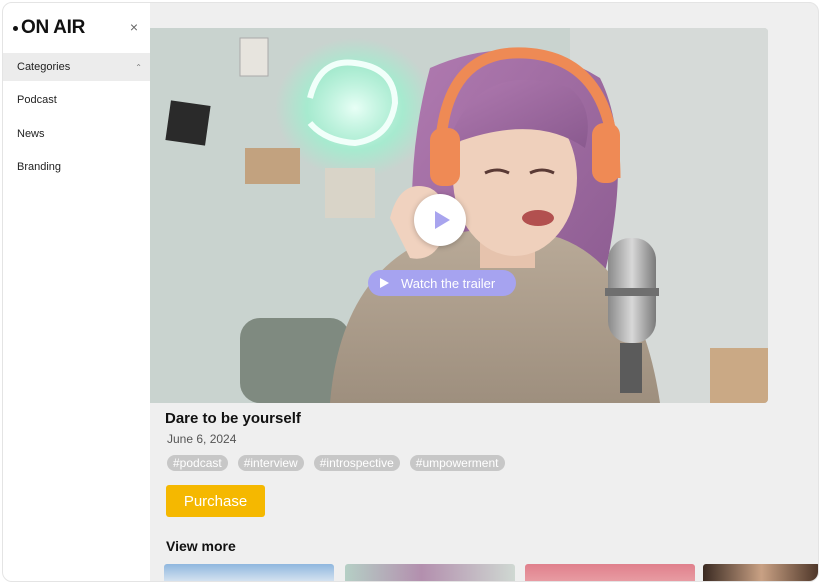 This screenshot has width=819, height=582. Describe the element at coordinates (201, 546) in the screenshot. I see `view-more-heading: View more` at that location.